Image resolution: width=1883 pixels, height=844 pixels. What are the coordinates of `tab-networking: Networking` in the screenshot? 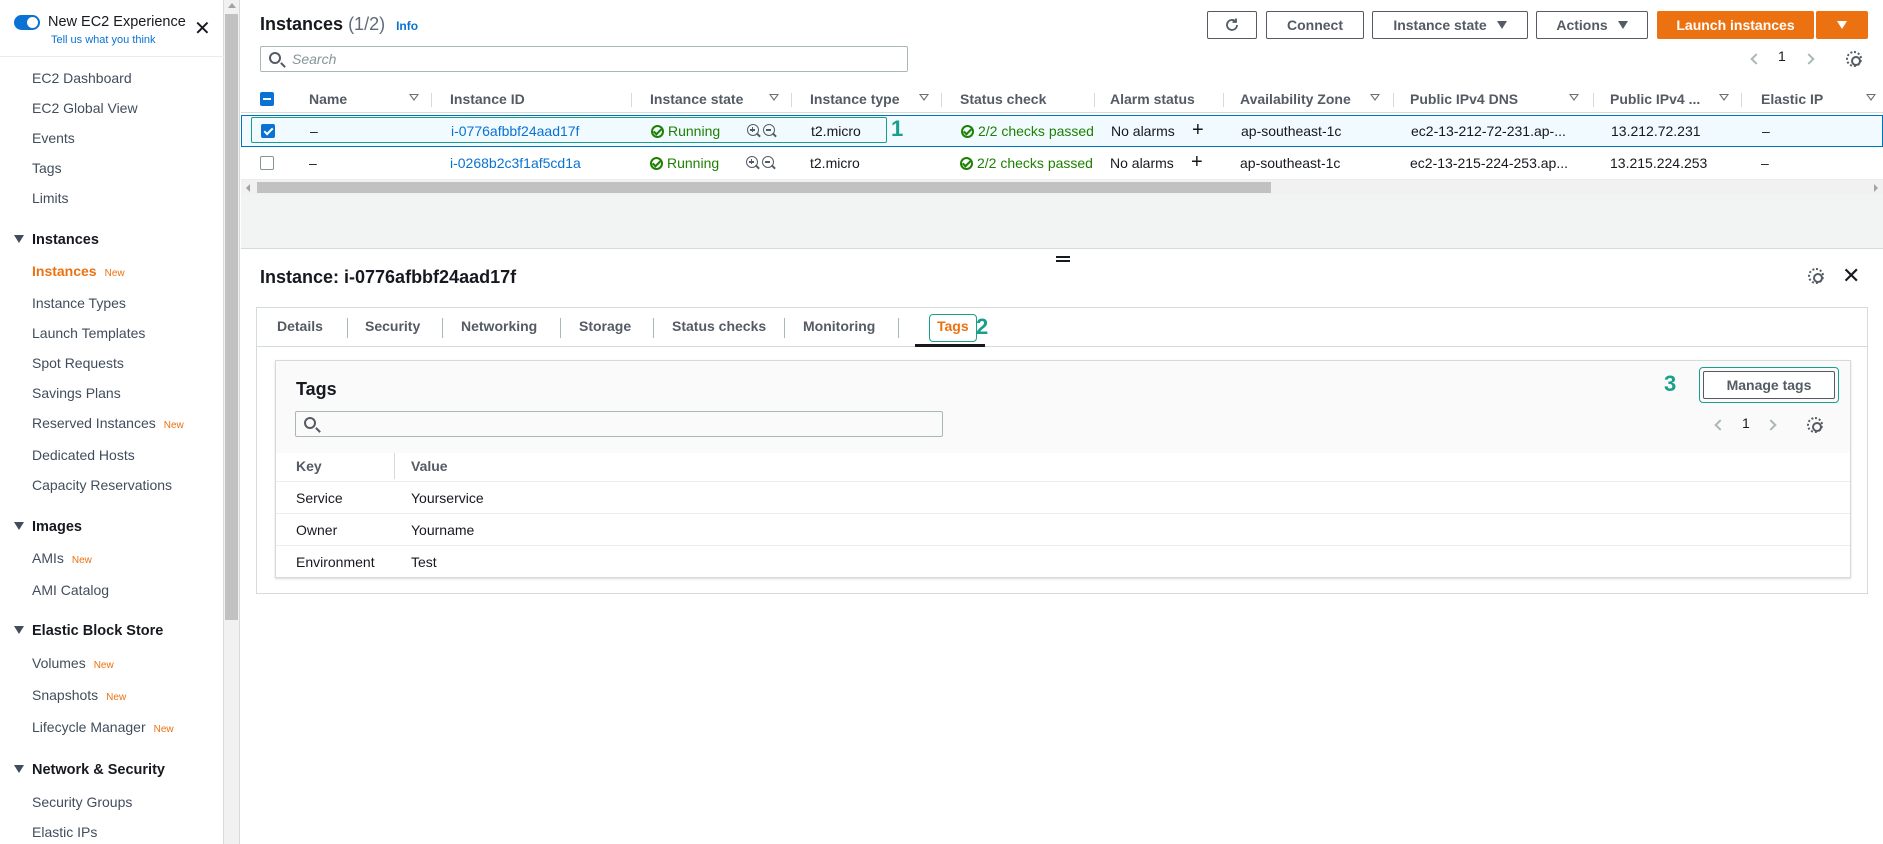 It's located at (499, 326).